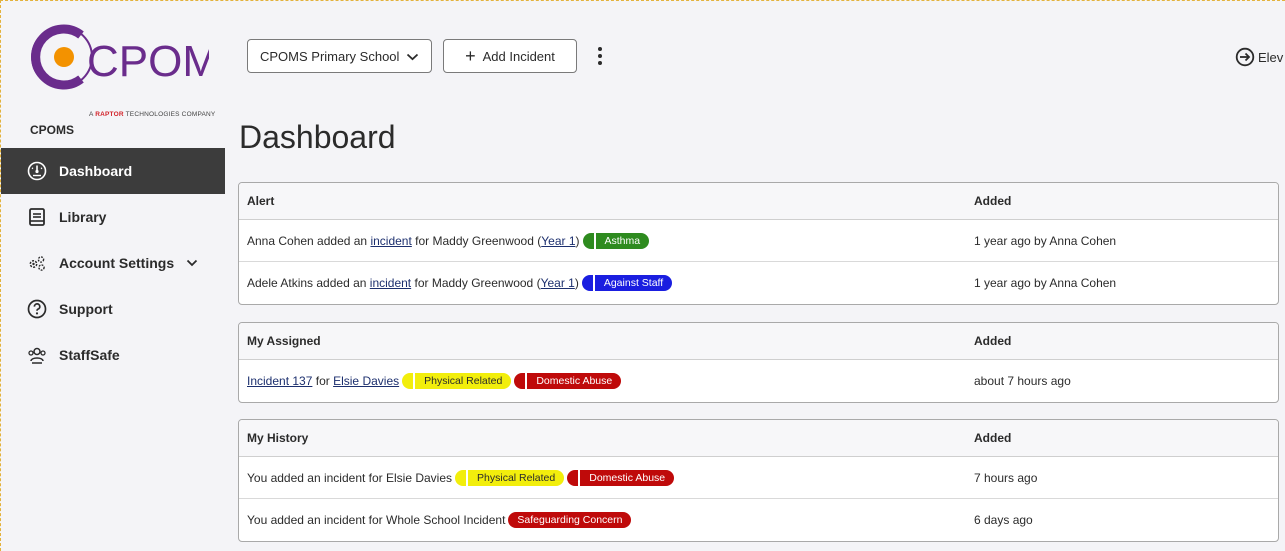 Image resolution: width=1285 pixels, height=551 pixels. I want to click on safeguarding-concern-tag: Safeguarding Concern, so click(570, 520).